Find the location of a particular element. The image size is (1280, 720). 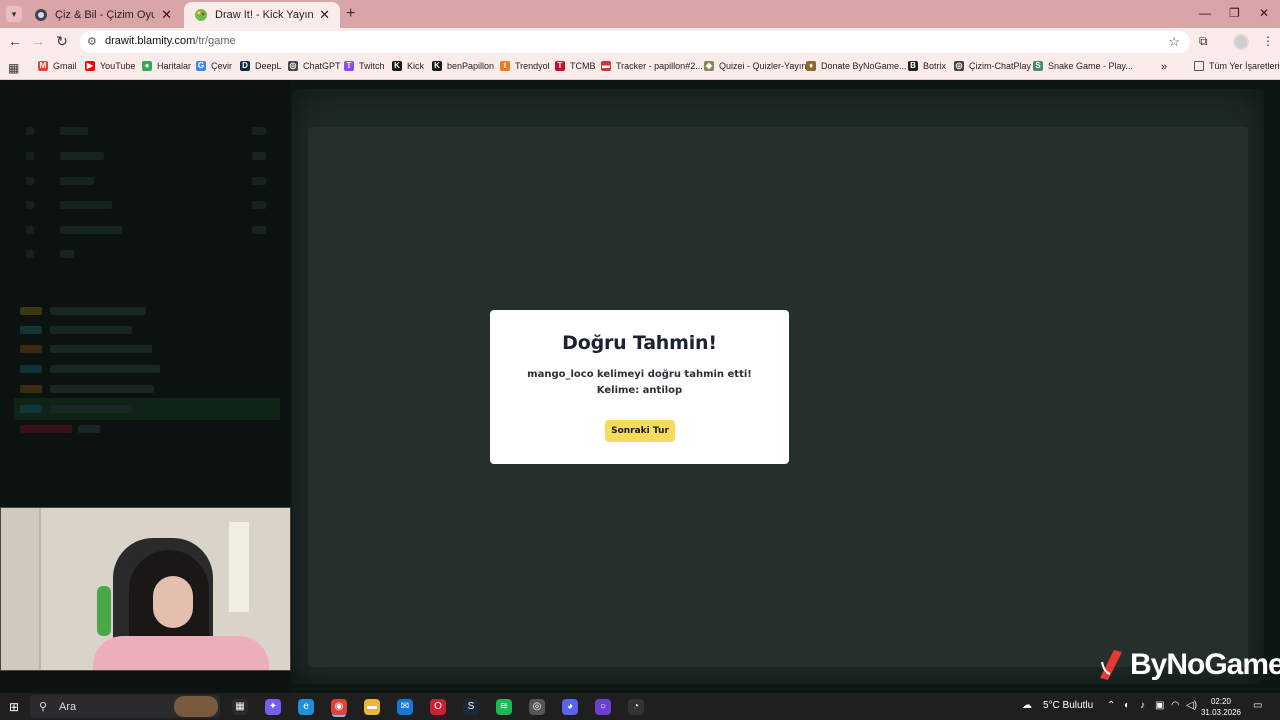

trendyol-icon: t is located at coordinates (505, 66).